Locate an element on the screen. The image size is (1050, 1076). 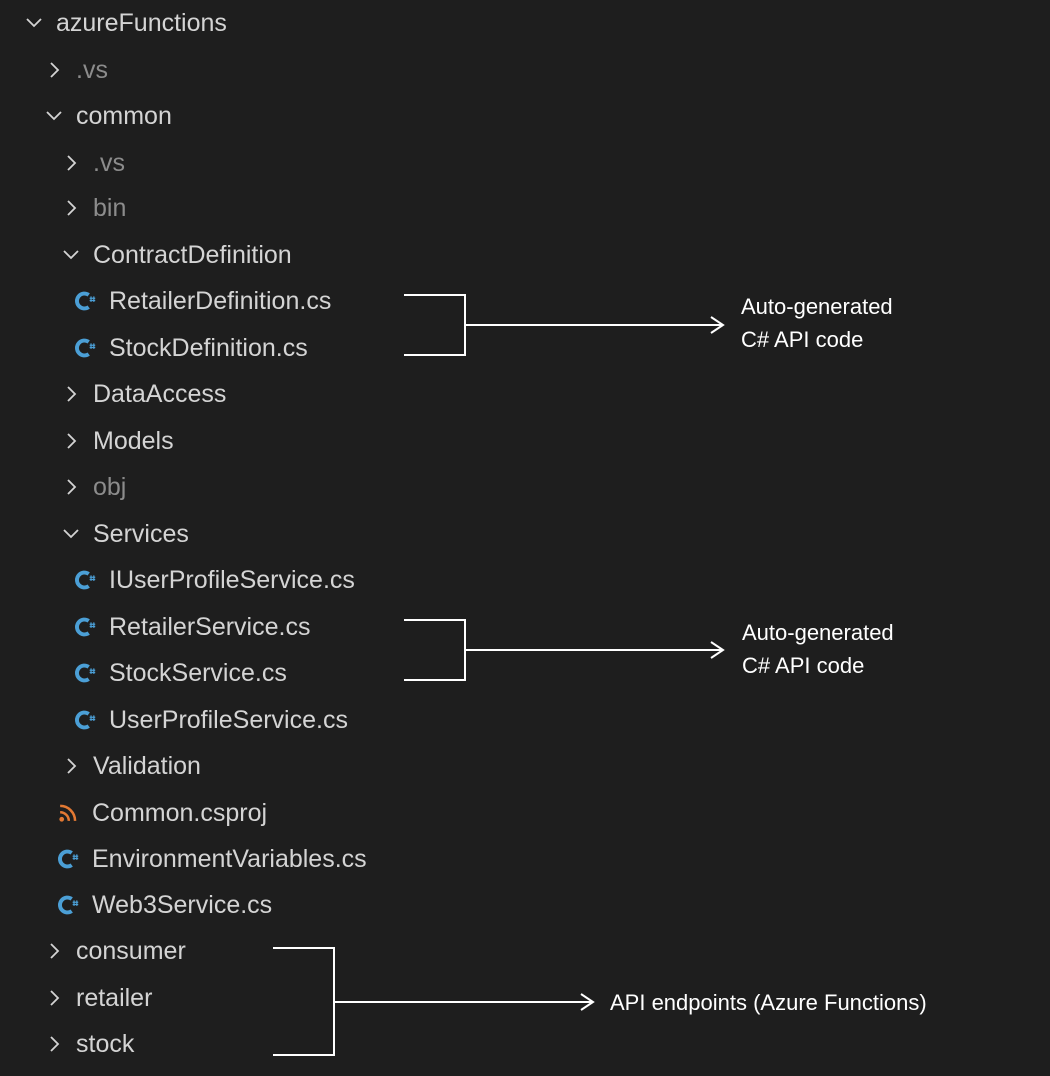
file-item-stockservice-cs: StockService.cs is located at coordinates (179, 673).